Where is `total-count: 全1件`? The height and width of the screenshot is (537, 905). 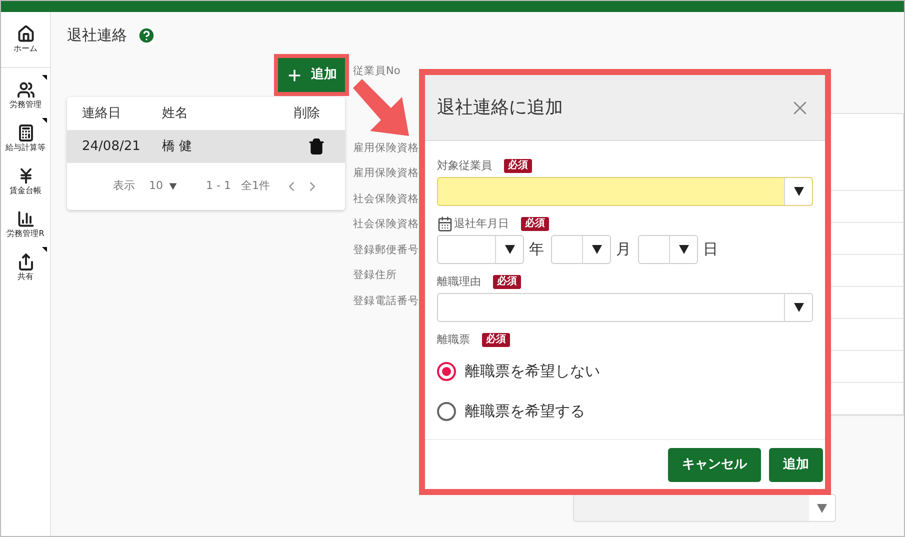 total-count: 全1件 is located at coordinates (255, 186).